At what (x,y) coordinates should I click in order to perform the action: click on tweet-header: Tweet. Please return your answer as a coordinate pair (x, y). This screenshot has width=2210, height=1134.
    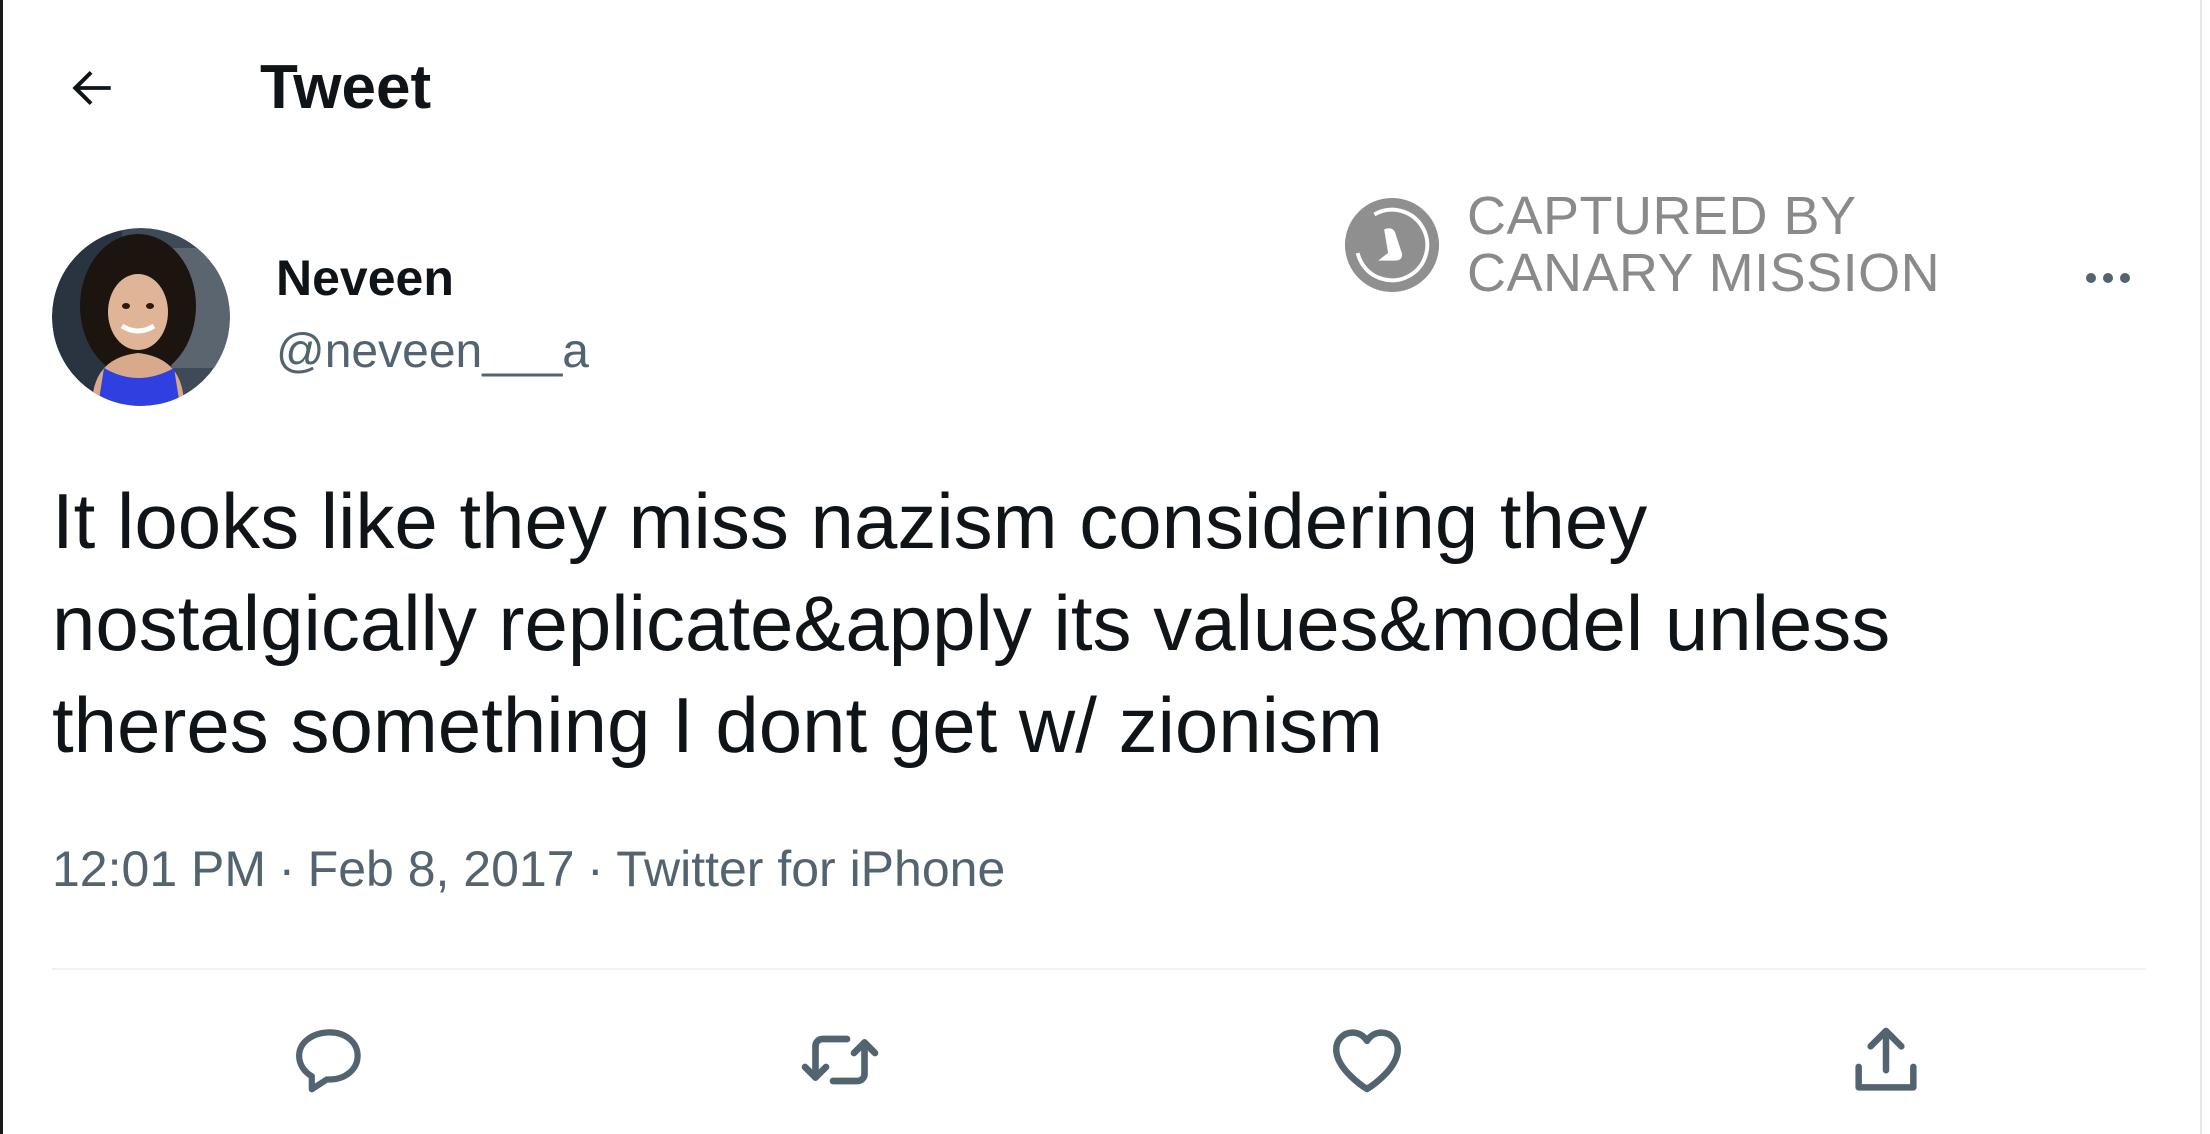
    Looking at the image, I should click on (1100, 85).